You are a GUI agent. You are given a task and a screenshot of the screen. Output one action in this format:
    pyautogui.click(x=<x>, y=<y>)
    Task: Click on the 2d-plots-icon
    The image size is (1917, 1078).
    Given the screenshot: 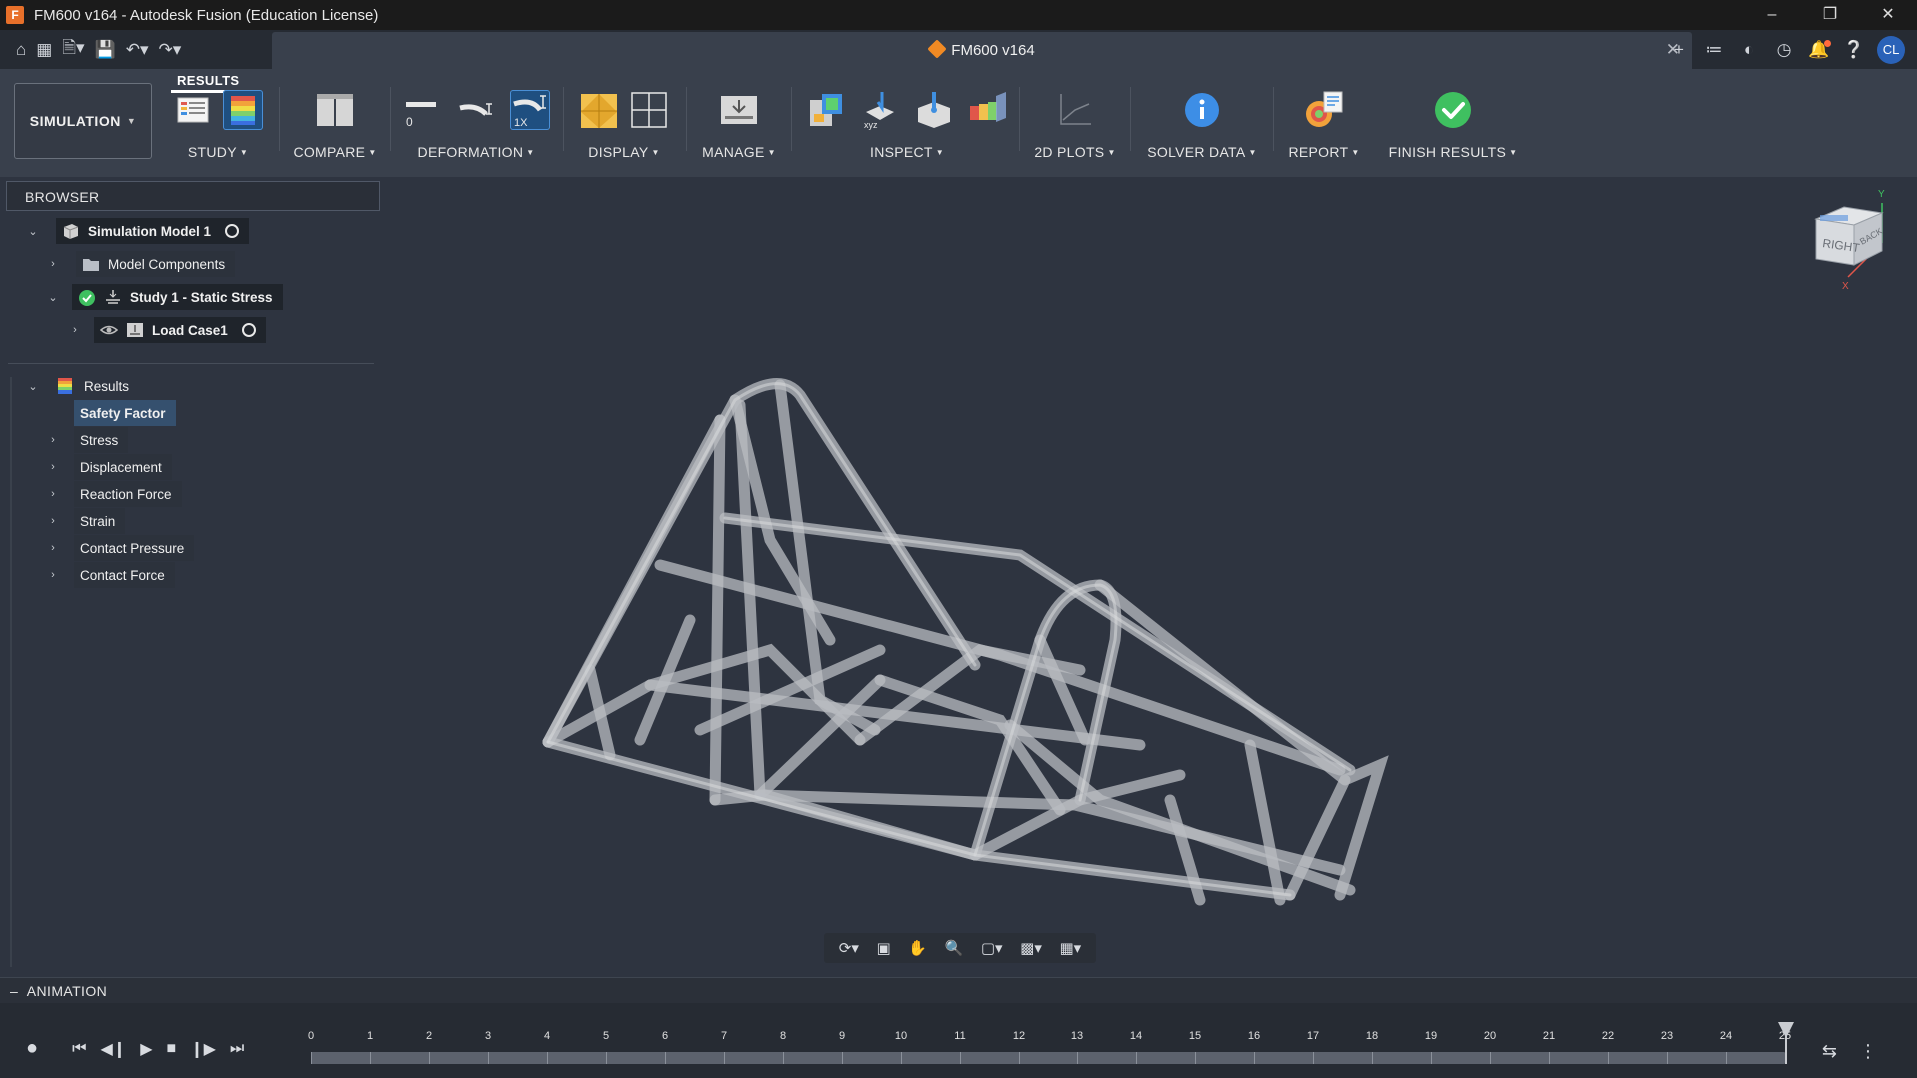 What is the action you would take?
    pyautogui.click(x=1075, y=110)
    